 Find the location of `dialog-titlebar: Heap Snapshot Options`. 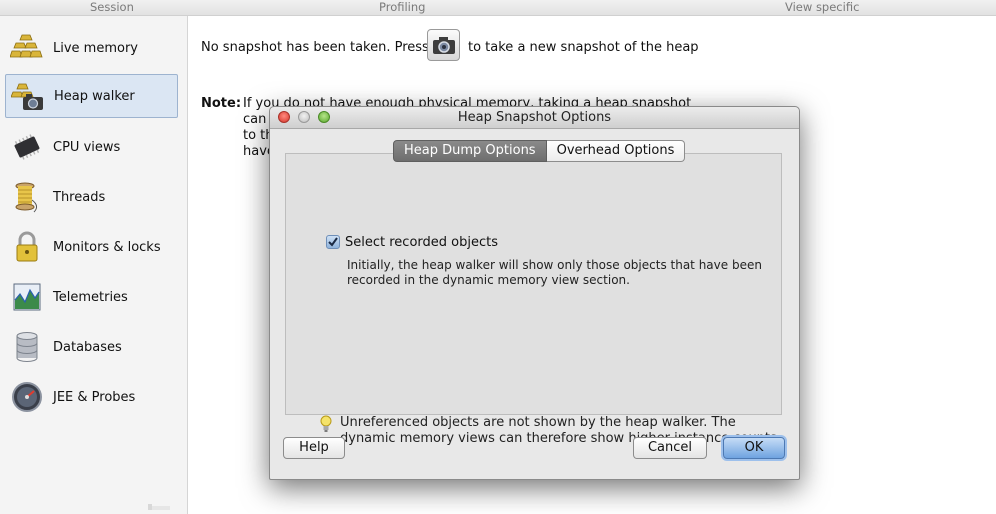

dialog-titlebar: Heap Snapshot Options is located at coordinates (534, 118).